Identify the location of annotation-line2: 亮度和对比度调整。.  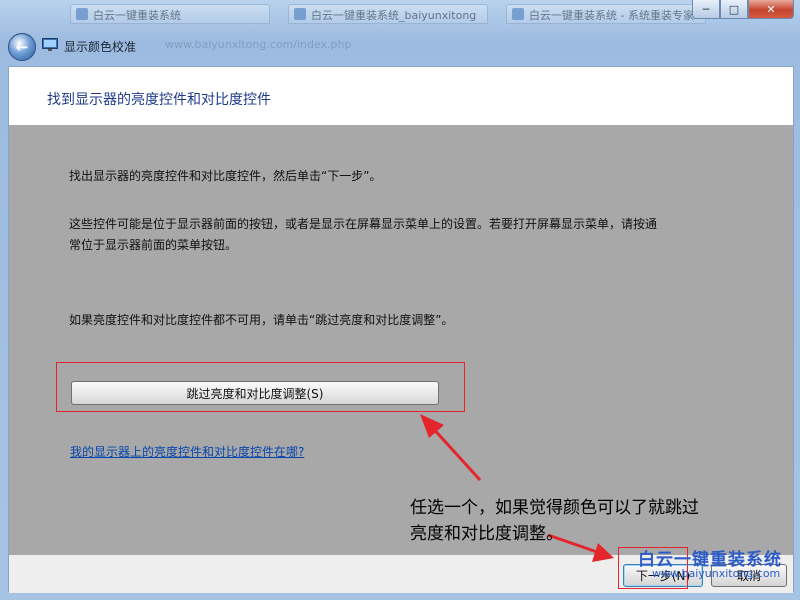
(486, 534).